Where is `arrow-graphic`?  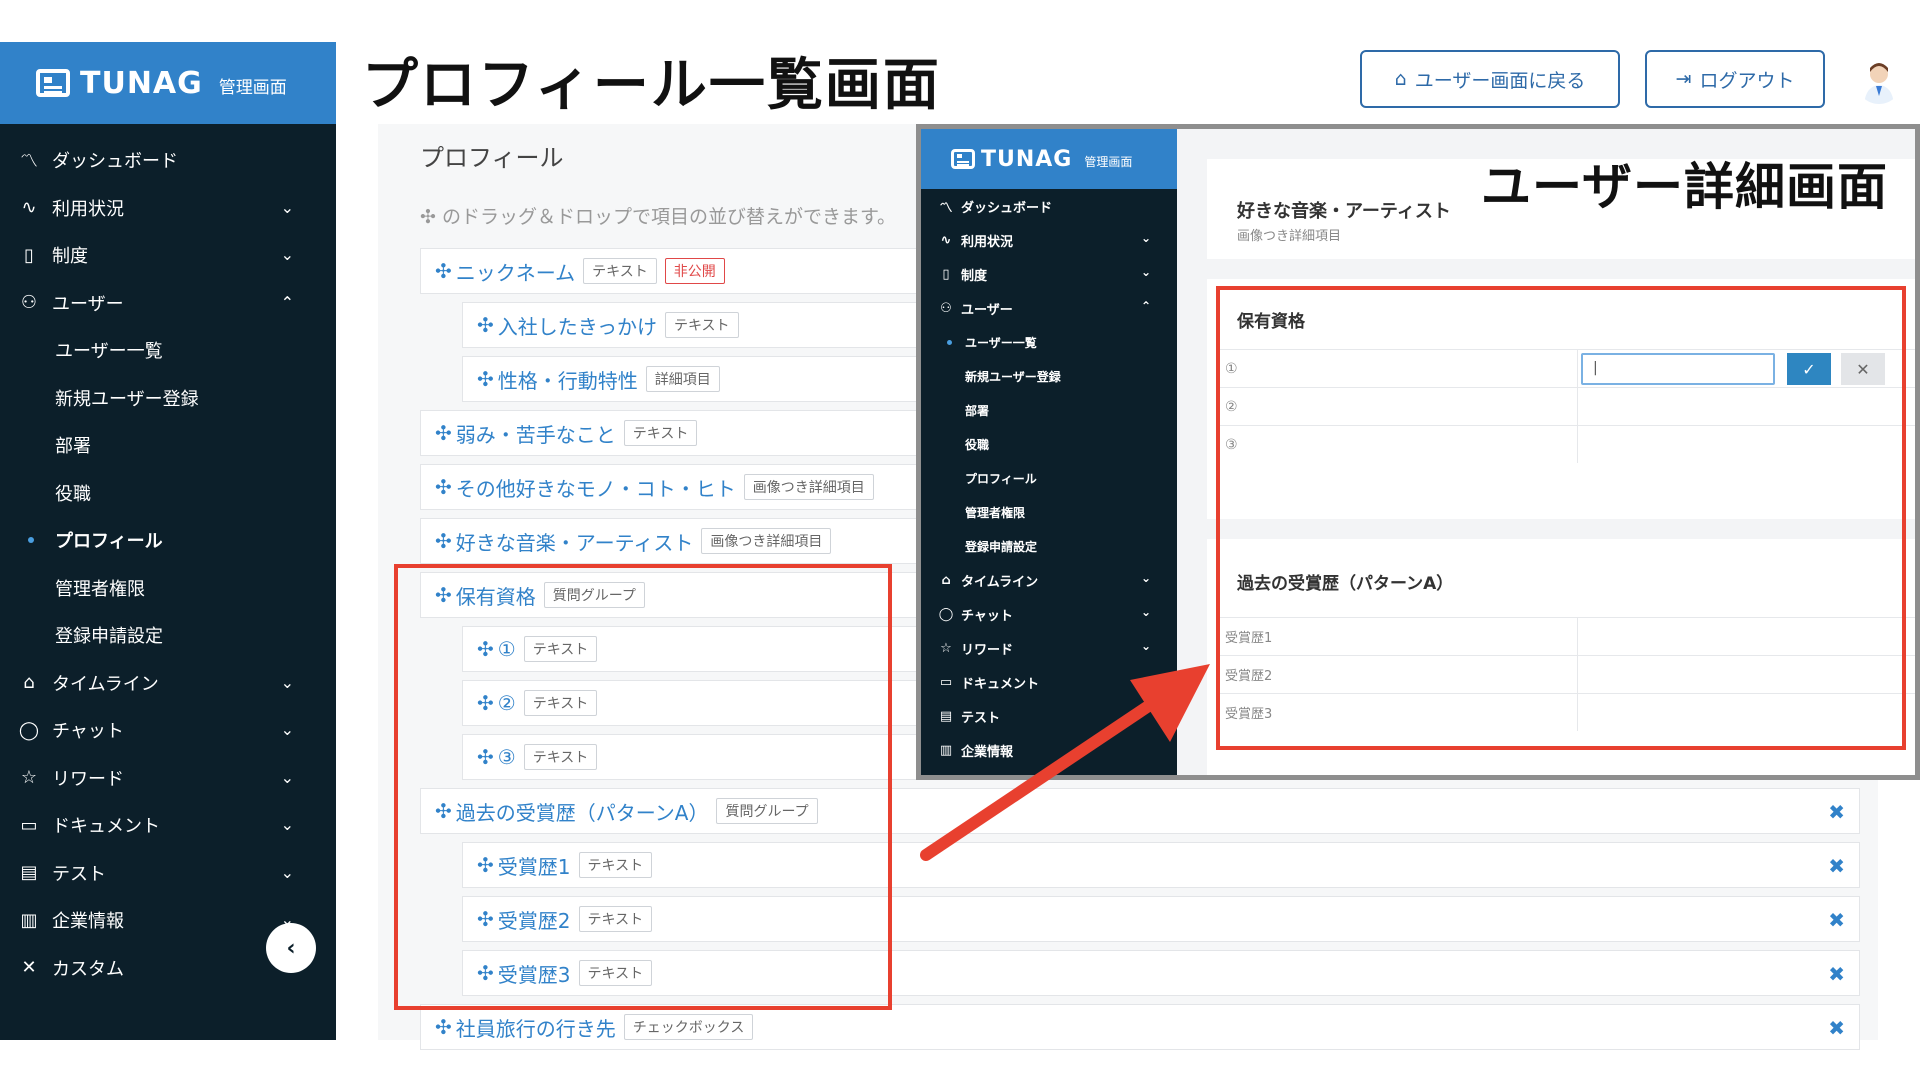 arrow-graphic is located at coordinates (1065, 762).